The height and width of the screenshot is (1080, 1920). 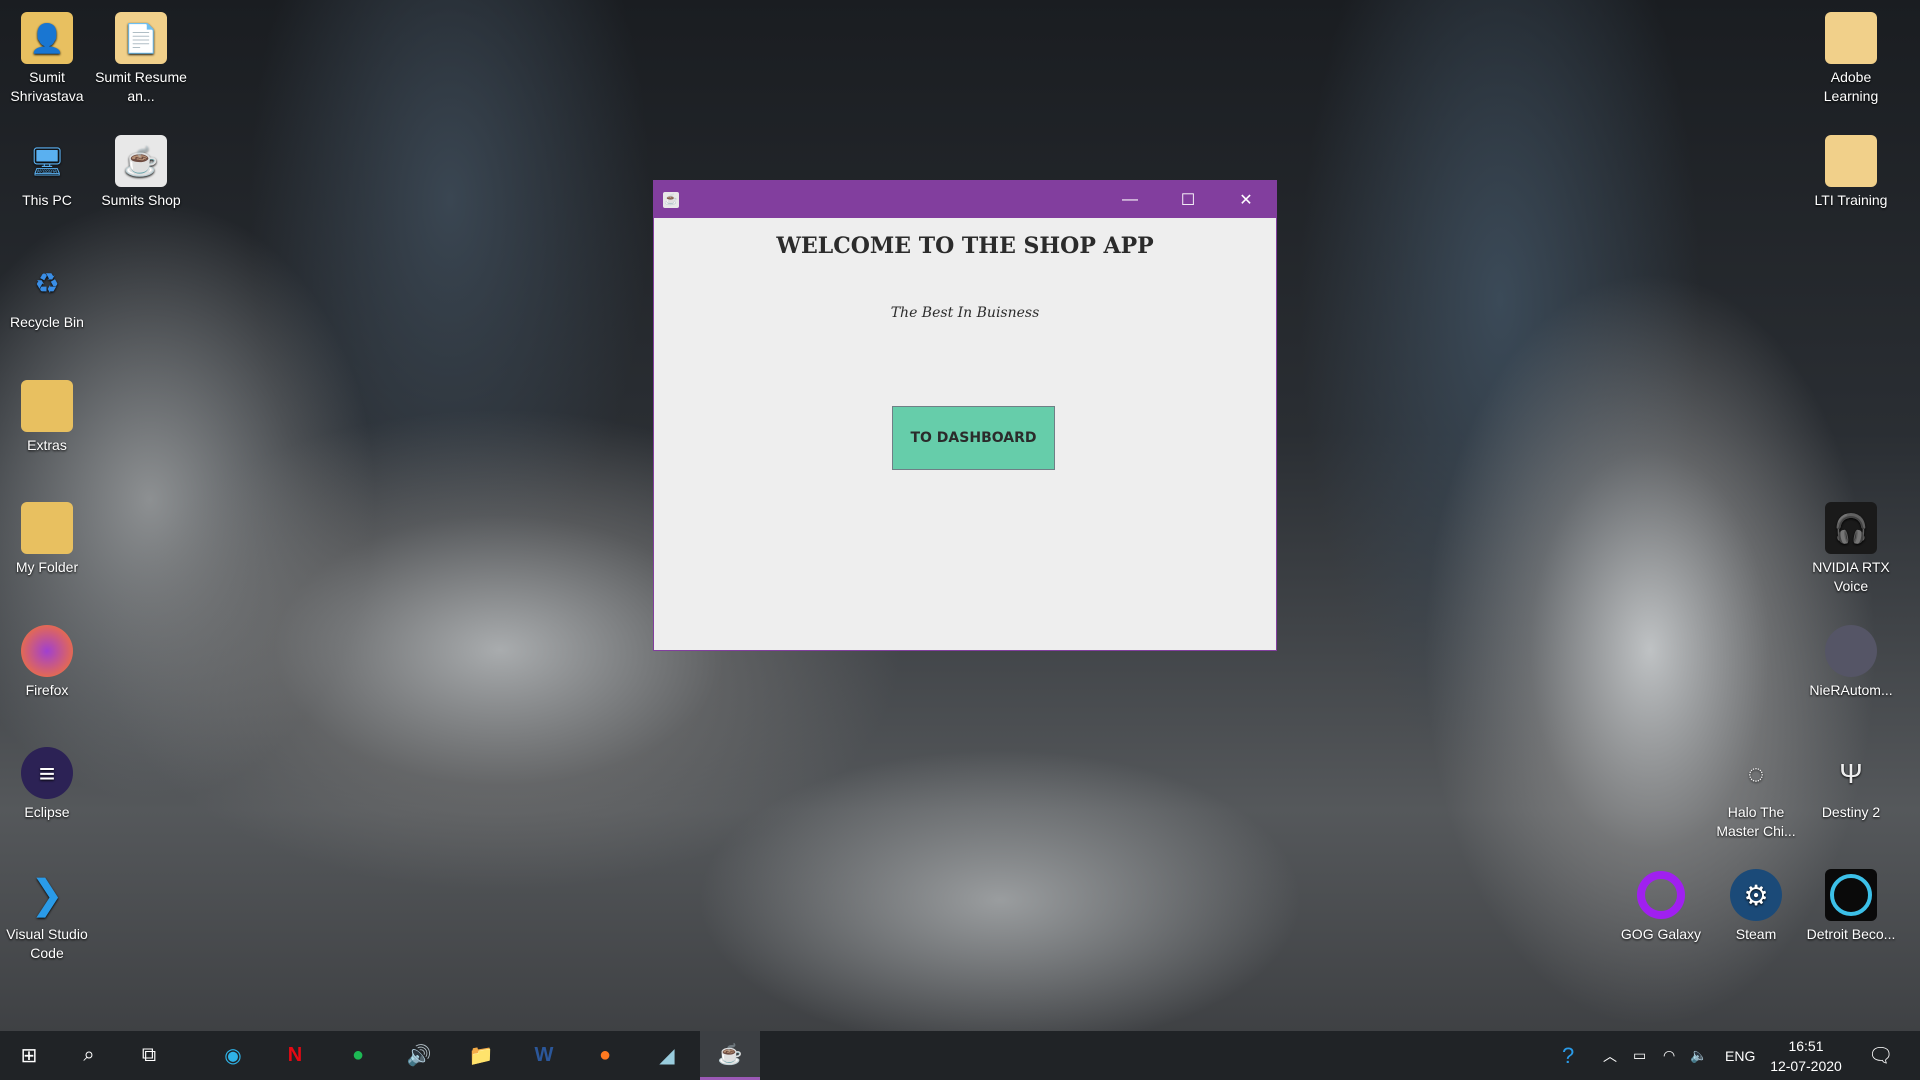 I want to click on minimize-button: —, so click(x=1130, y=199).